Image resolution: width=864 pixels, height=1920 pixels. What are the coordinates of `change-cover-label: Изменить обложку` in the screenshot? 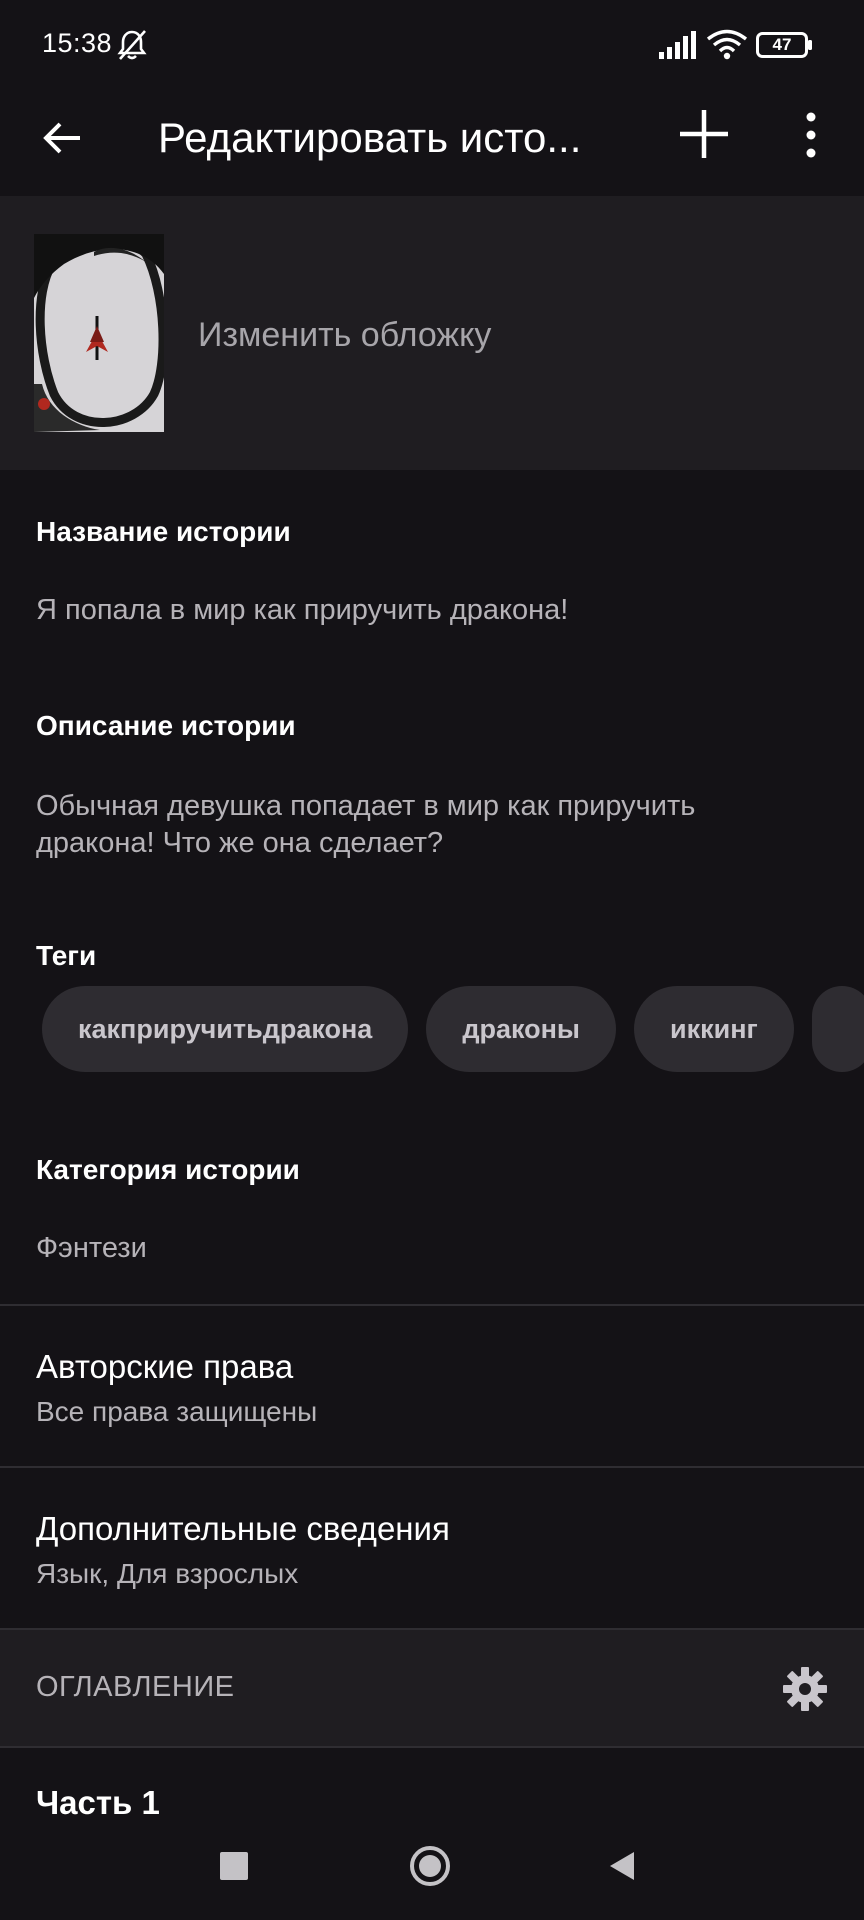 It's located at (344, 335).